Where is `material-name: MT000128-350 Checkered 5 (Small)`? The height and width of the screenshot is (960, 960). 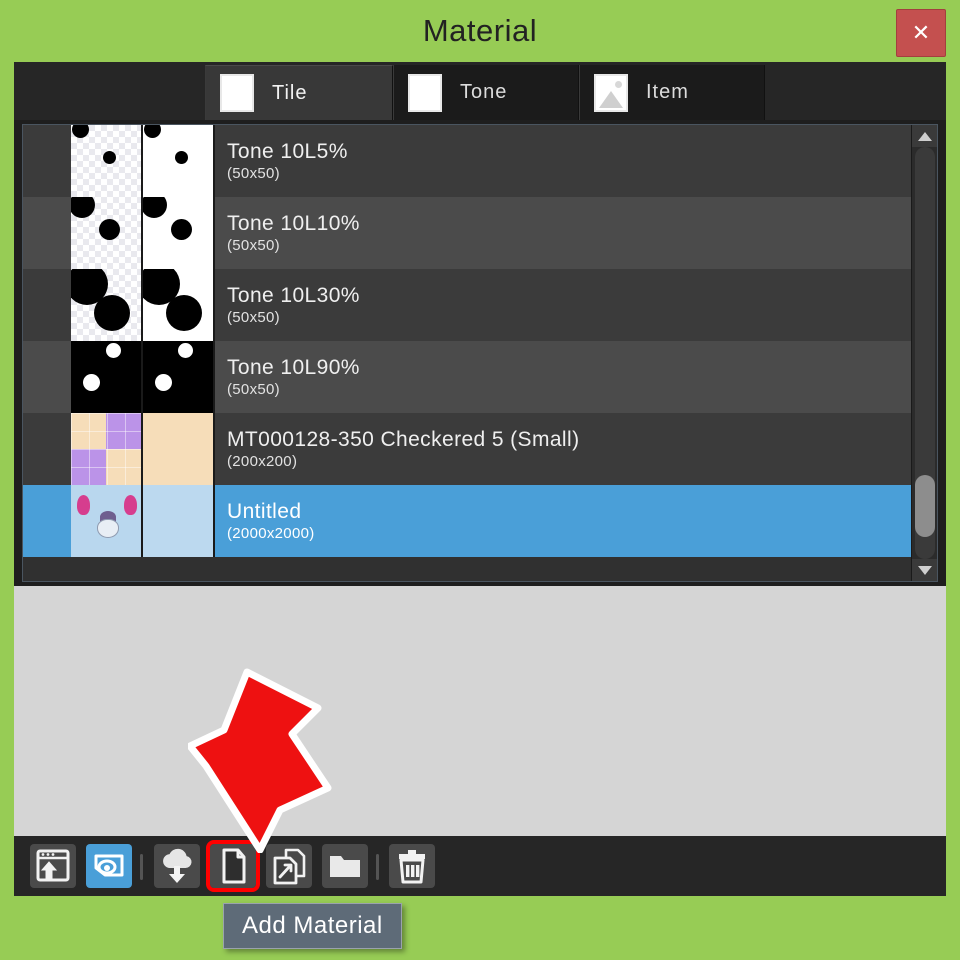
material-name: MT000128-350 Checkered 5 (Small) is located at coordinates (403, 439).